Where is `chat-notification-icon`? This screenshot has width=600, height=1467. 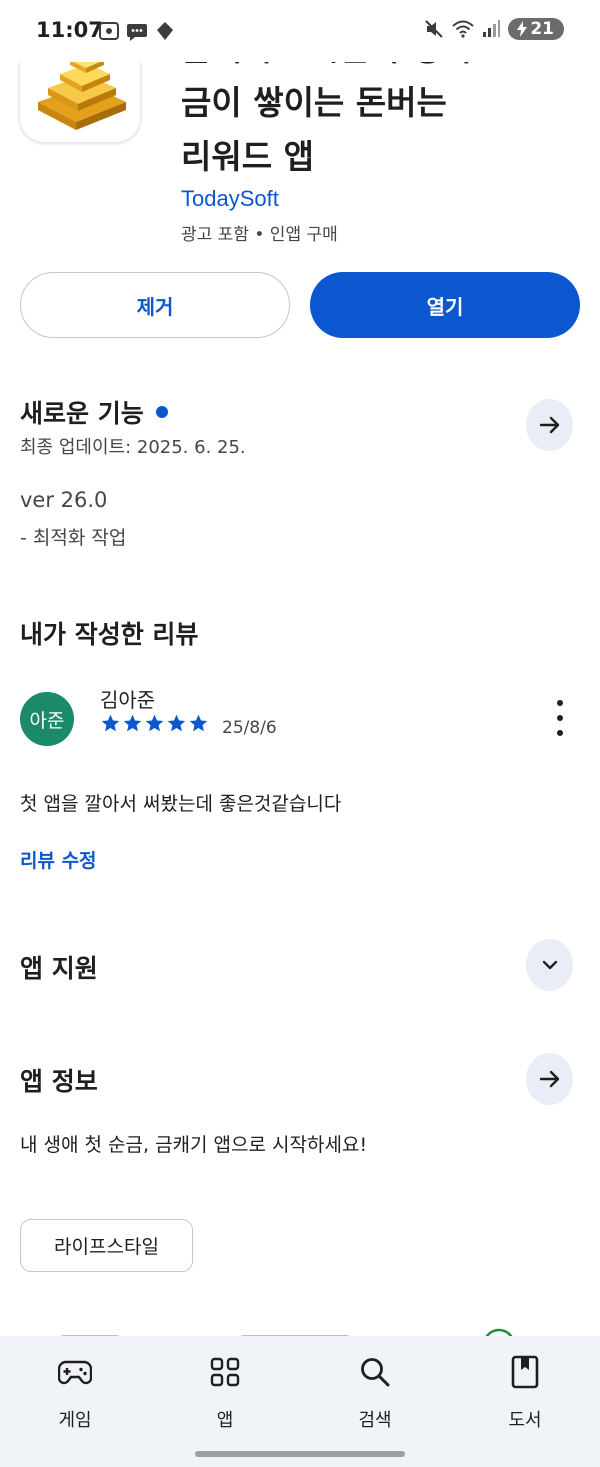 chat-notification-icon is located at coordinates (137, 32).